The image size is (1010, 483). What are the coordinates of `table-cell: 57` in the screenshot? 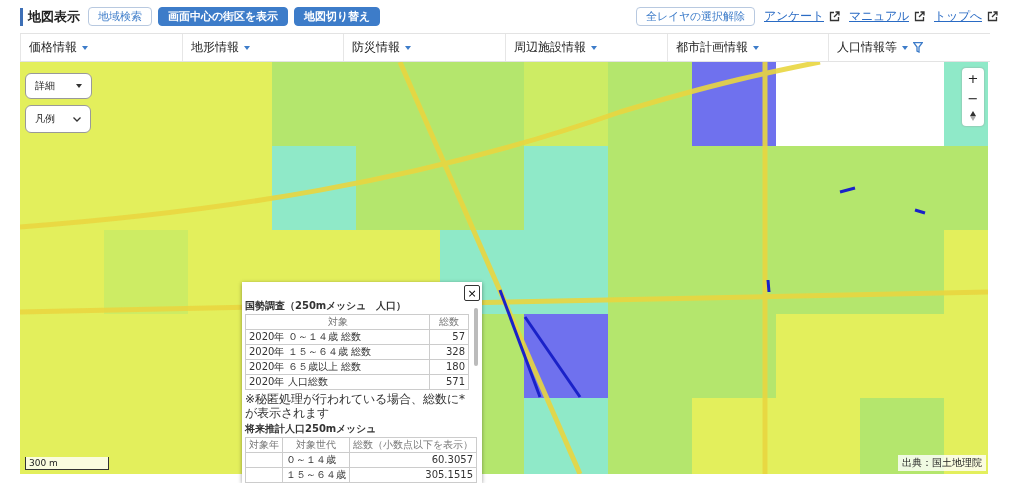 It's located at (449, 337).